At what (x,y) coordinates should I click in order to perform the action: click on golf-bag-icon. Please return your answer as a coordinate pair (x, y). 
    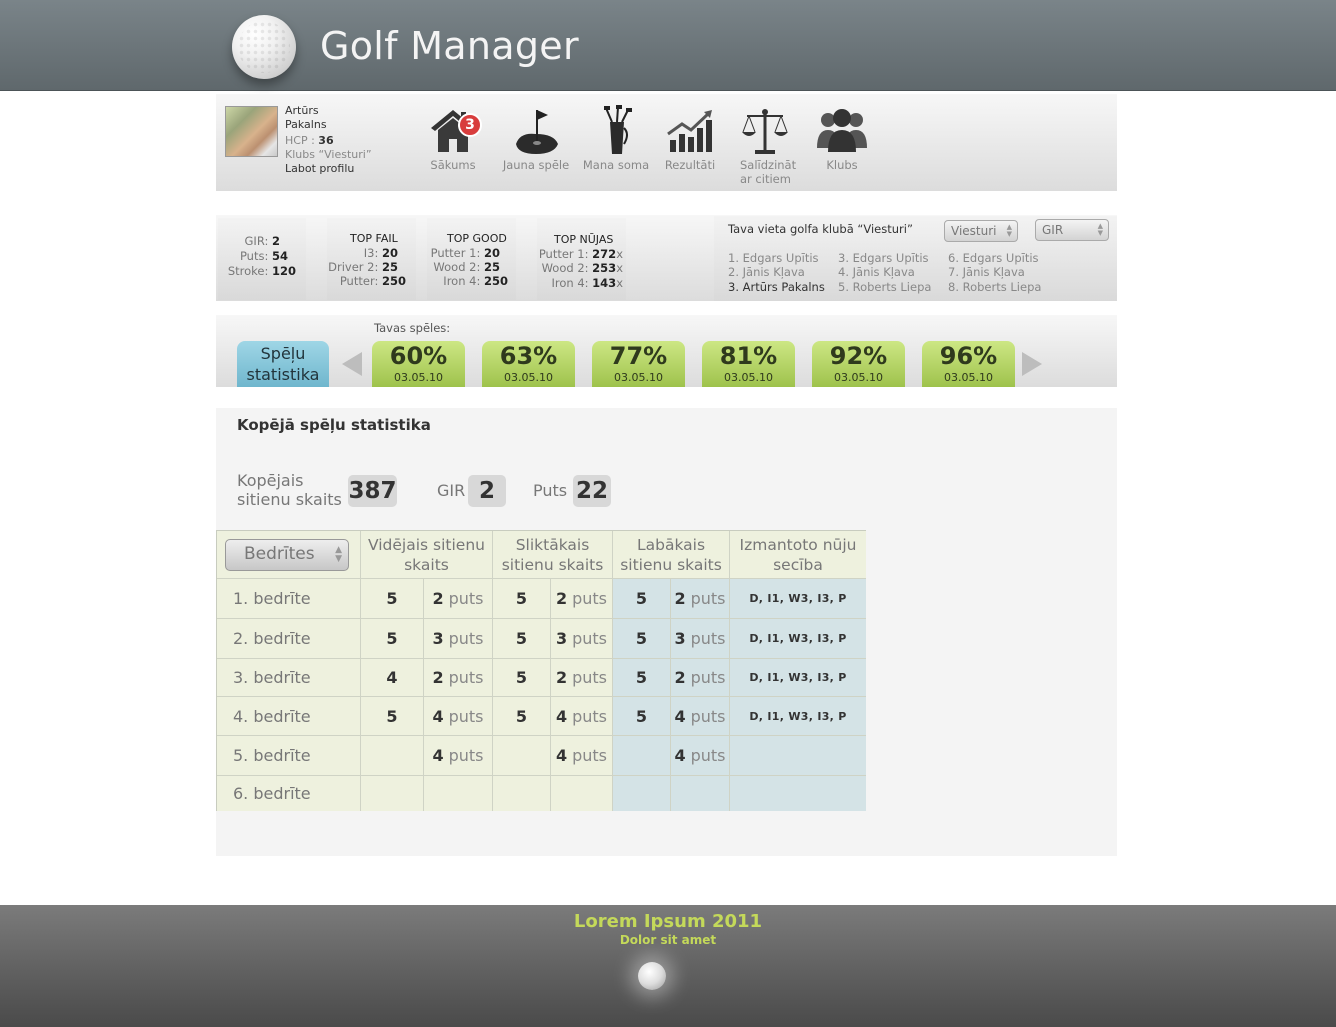
    Looking at the image, I should click on (618, 129).